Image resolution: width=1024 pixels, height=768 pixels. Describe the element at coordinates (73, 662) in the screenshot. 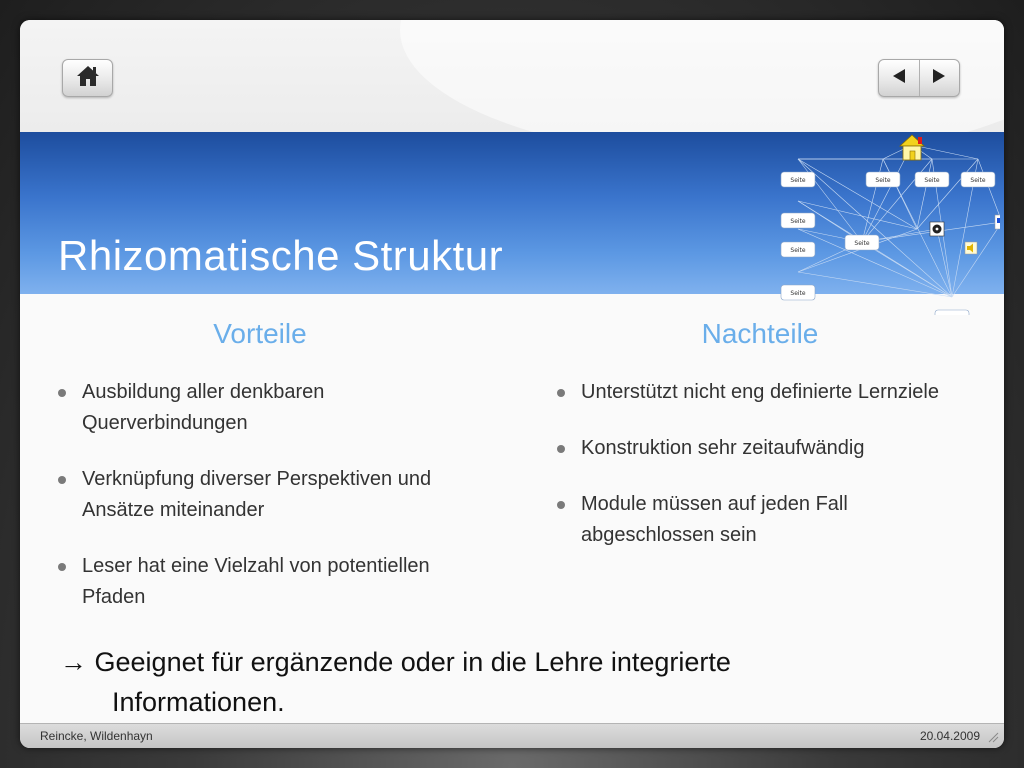

I see `arrow-right-icon: →` at that location.